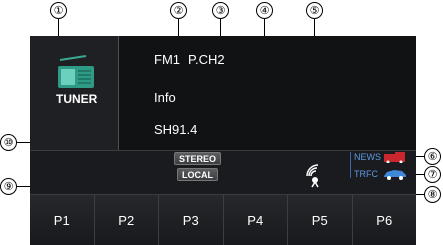 This screenshot has height=245, width=443. What do you see at coordinates (167, 59) in the screenshot?
I see `band-label: FM1` at bounding box center [167, 59].